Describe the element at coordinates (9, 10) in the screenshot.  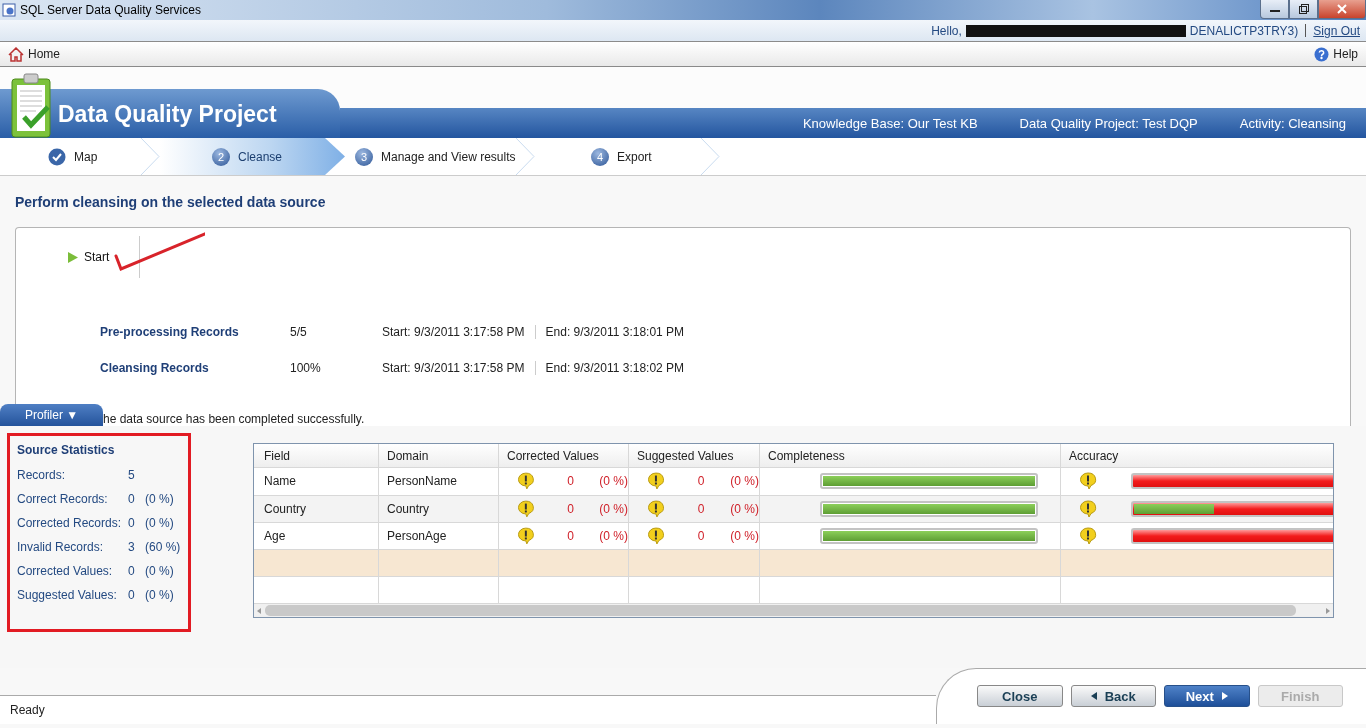
I see `app-icon` at that location.